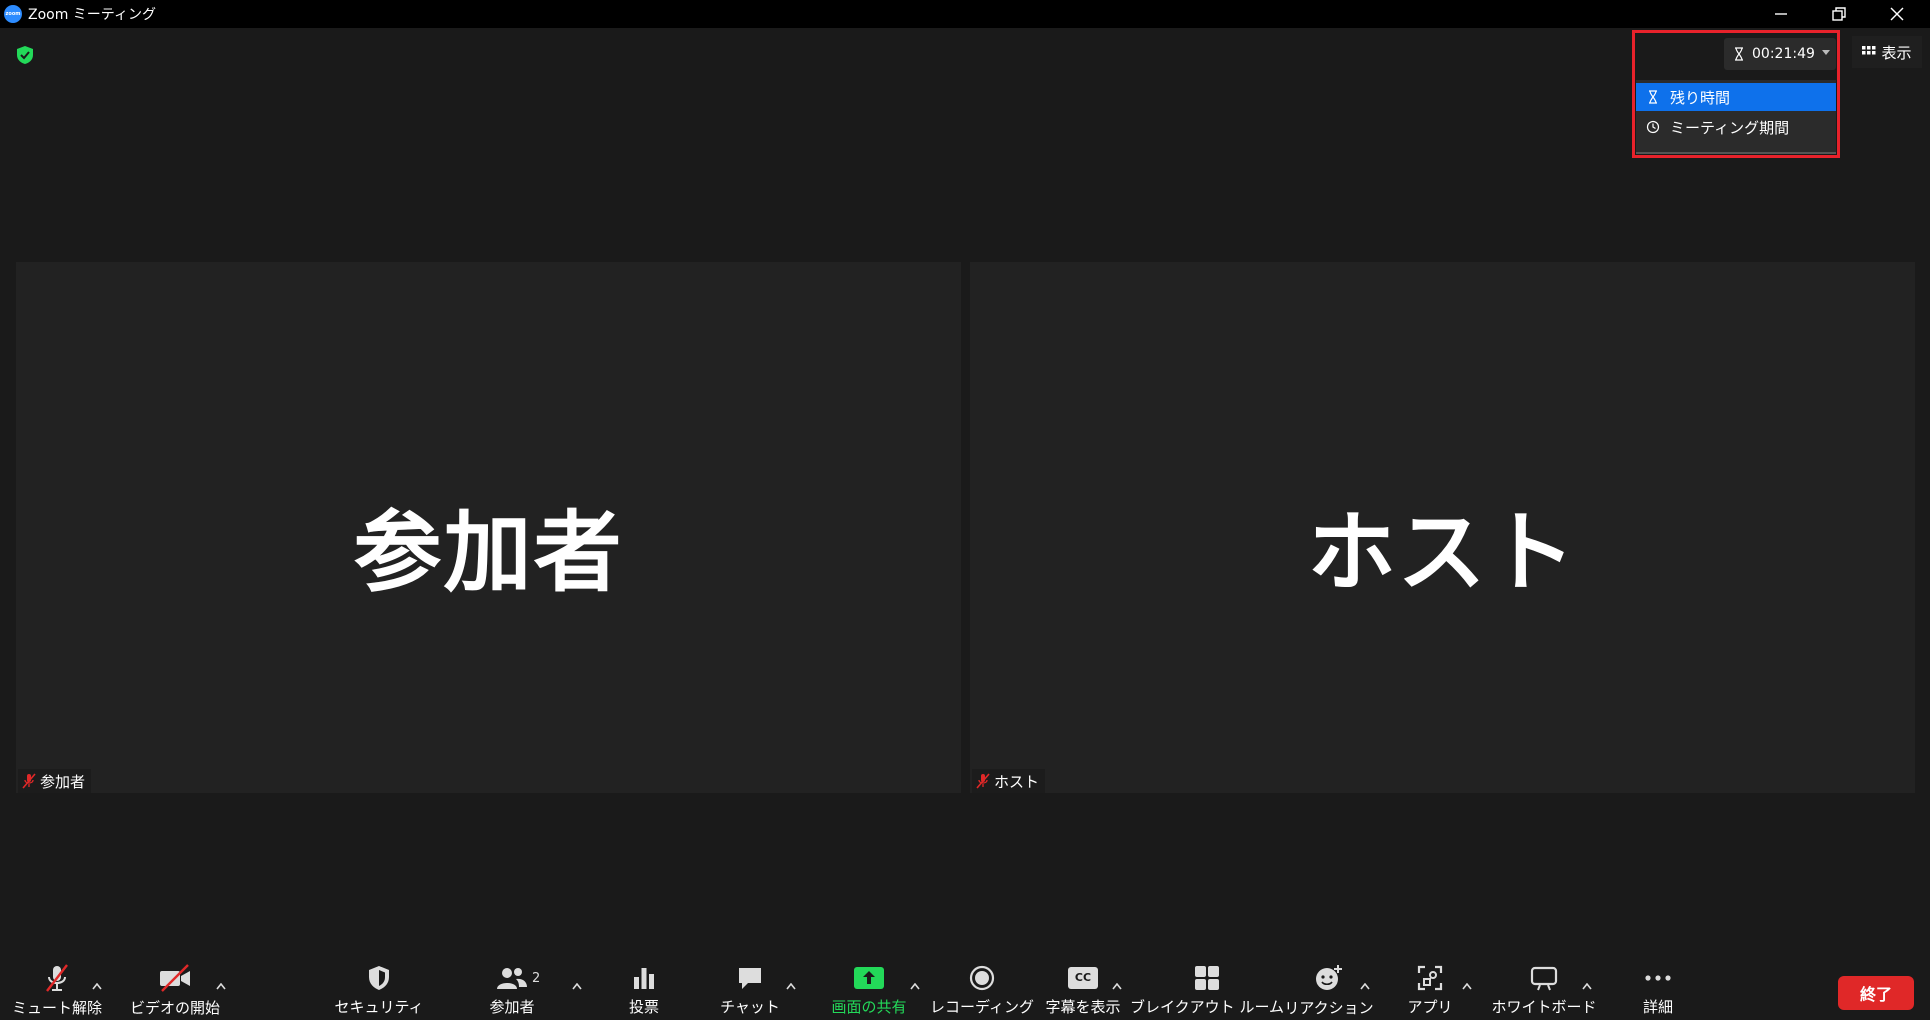 This screenshot has width=1930, height=1020. I want to click on caret-down-icon, so click(1826, 52).